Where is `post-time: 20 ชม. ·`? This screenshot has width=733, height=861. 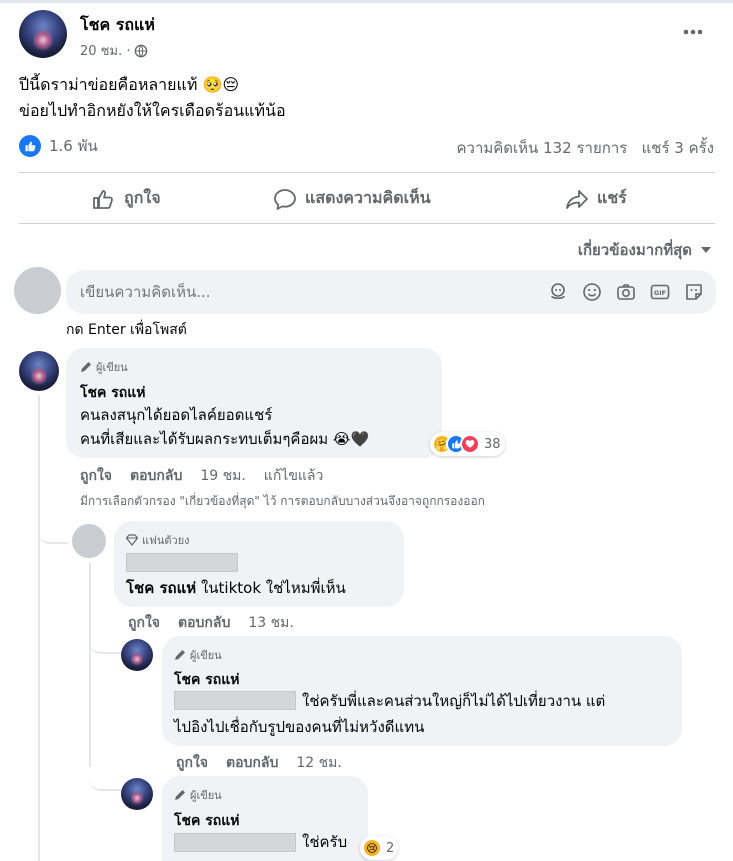
post-time: 20 ชม. · is located at coordinates (105, 50).